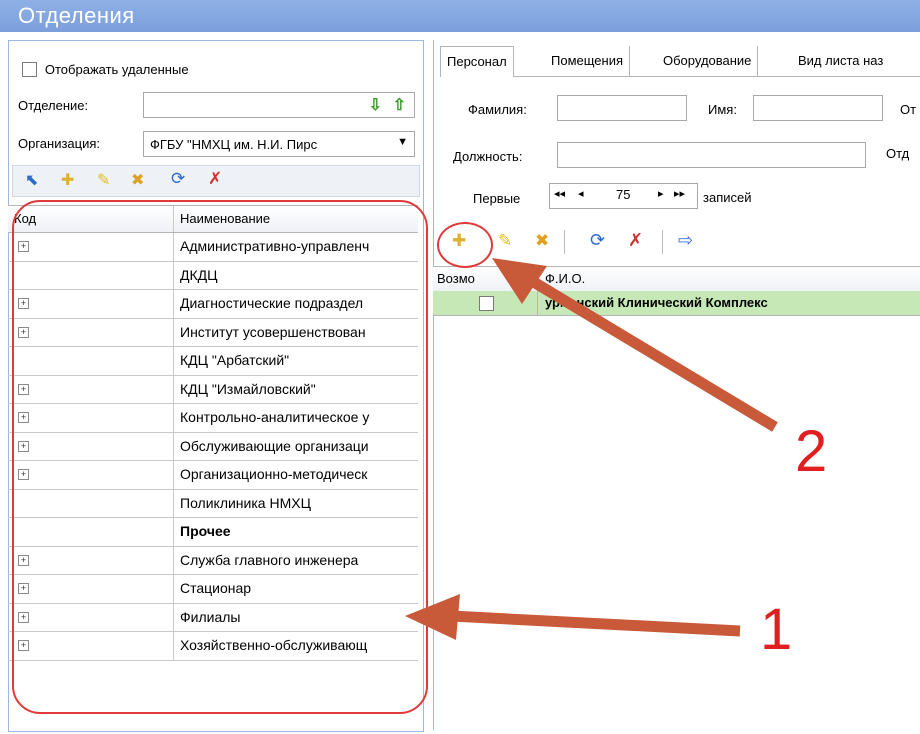 The height and width of the screenshot is (734, 920). I want to click on arrow-2-shaft, so click(646, 349).